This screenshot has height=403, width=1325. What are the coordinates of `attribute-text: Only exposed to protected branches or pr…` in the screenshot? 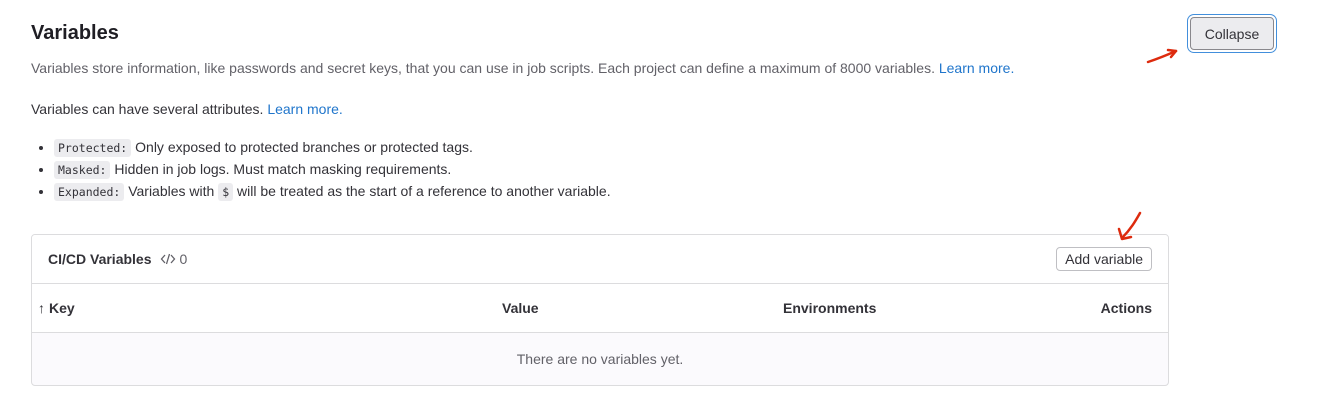 It's located at (304, 147).